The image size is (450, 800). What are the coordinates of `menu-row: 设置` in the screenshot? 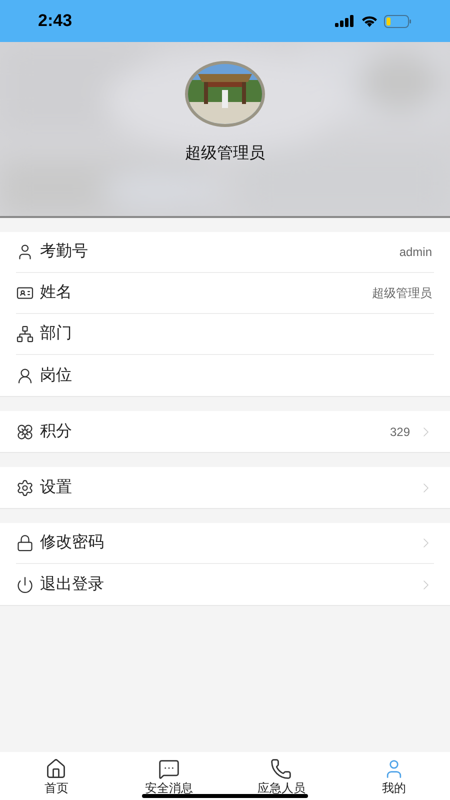 It's located at (225, 487).